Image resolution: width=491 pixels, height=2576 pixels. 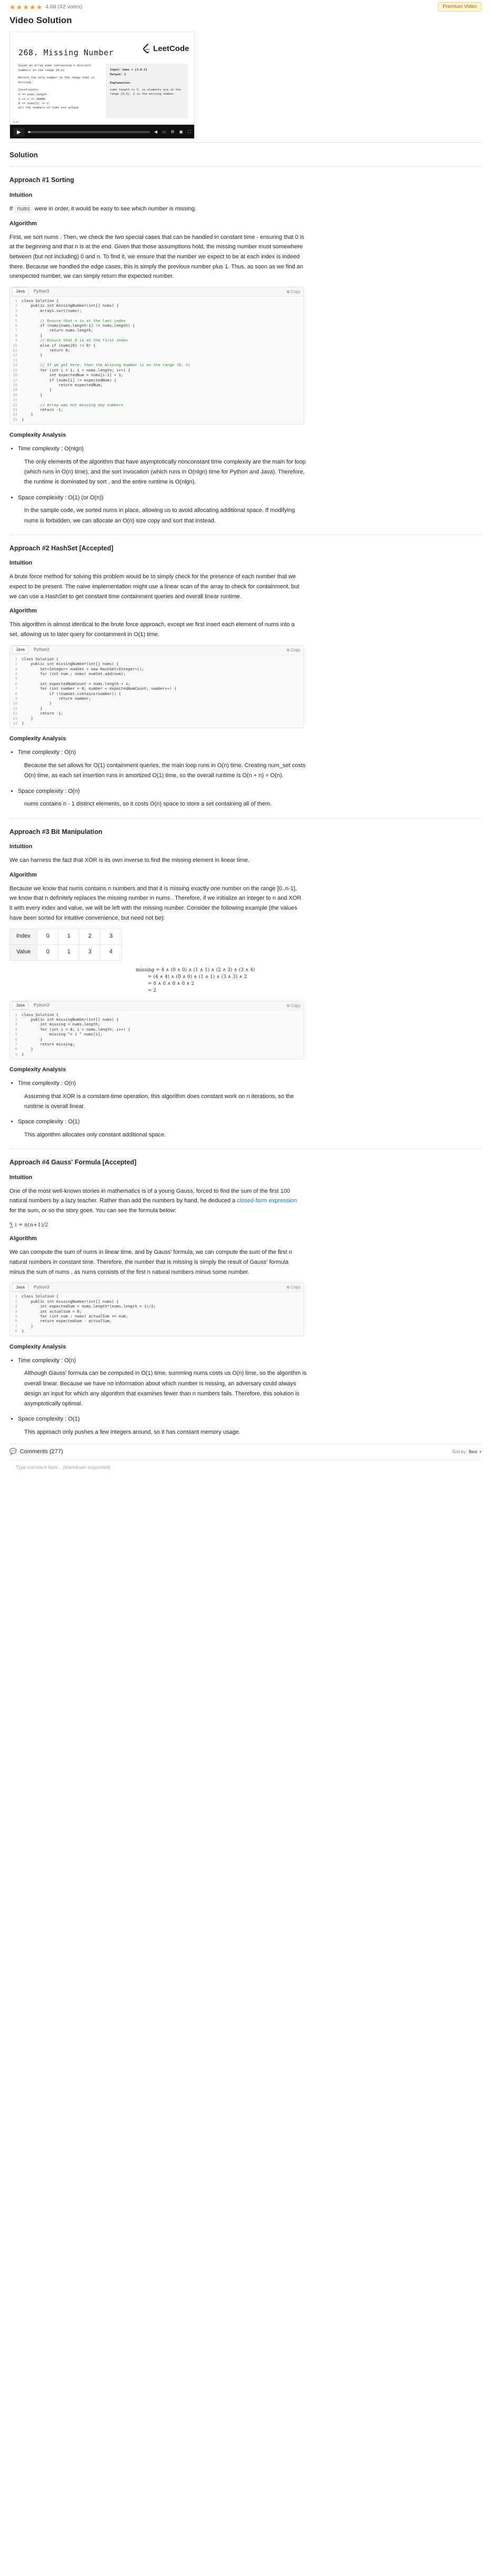 What do you see at coordinates (157, 419) in the screenshot?
I see `code-line: 25}` at bounding box center [157, 419].